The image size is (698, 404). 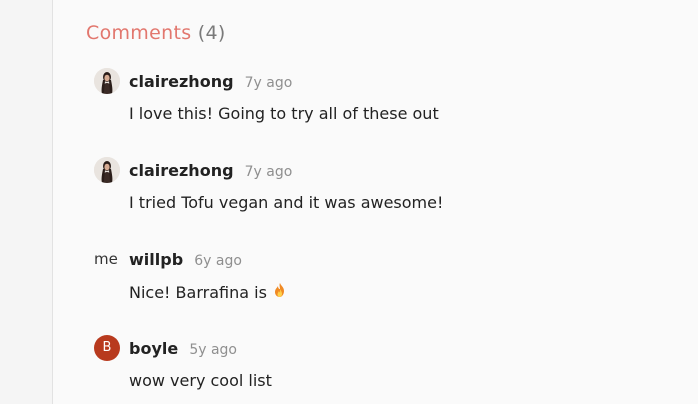 What do you see at coordinates (26, 202) in the screenshot?
I see `left-sidebar` at bounding box center [26, 202].